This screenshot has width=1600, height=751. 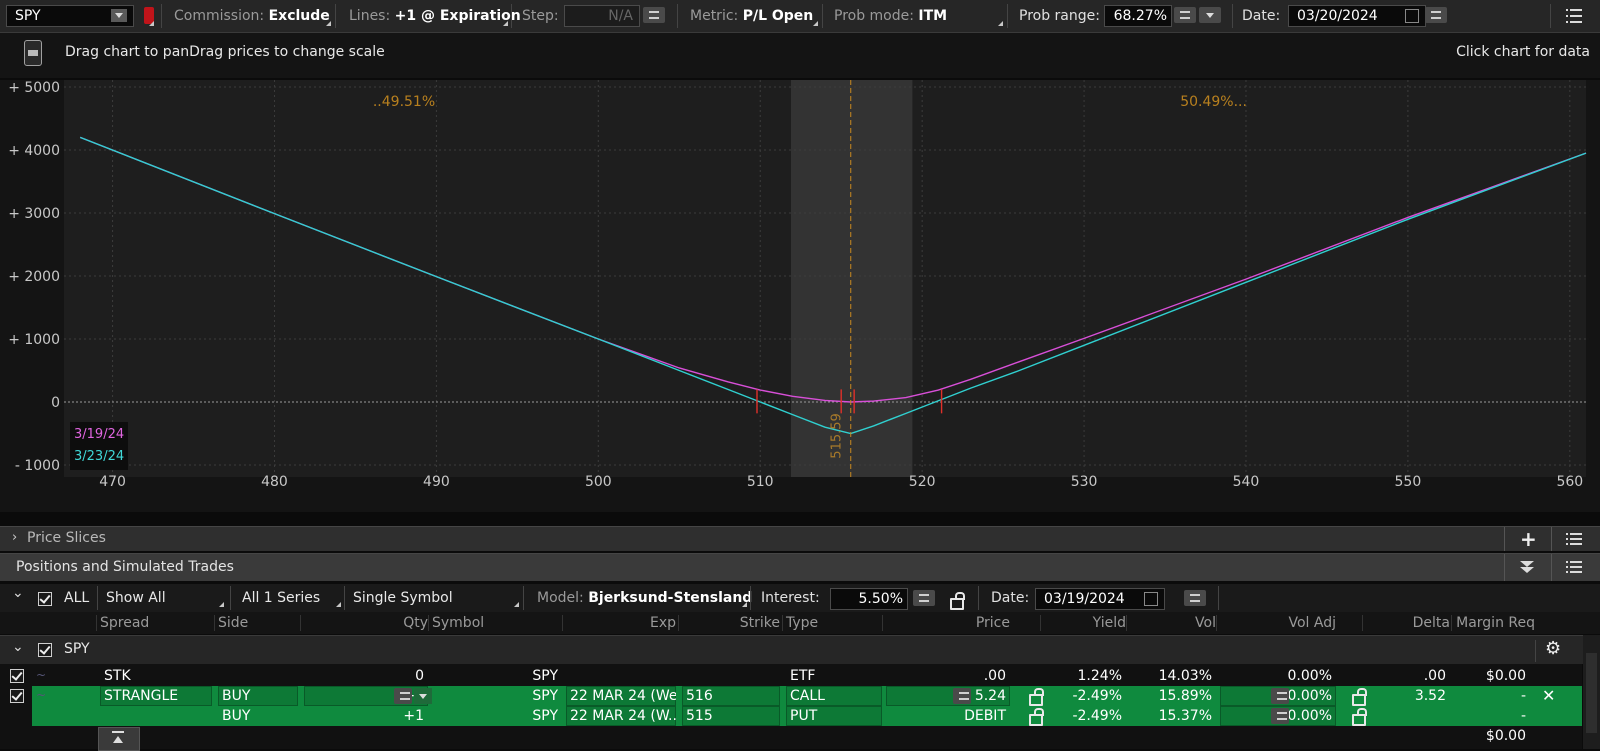 I want to click on chevron-right-icon: ›, so click(x=14, y=537).